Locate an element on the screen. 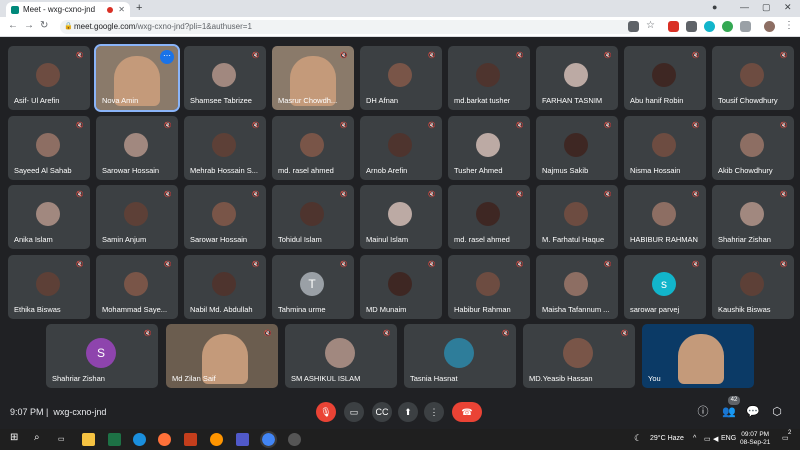 The width and height of the screenshot is (800, 450). participant-tile: 🔇 Akib Chowdhury is located at coordinates (753, 147).